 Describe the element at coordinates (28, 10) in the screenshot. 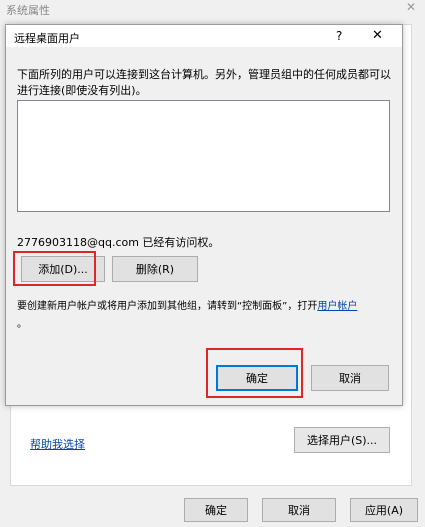

I see `outer-window-title: 系统属性` at that location.